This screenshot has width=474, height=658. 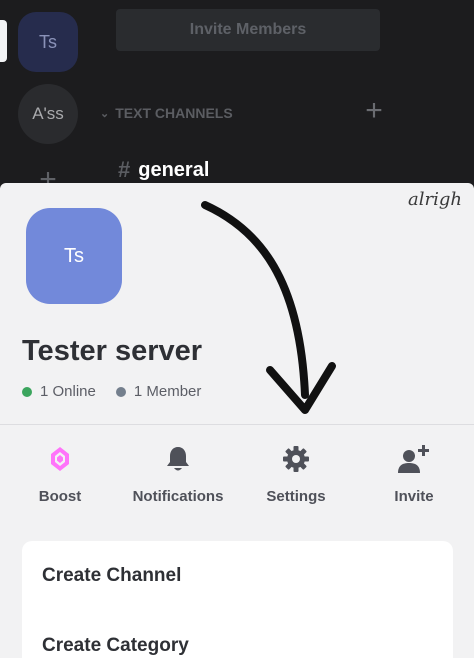 I want to click on channel-general: # general, so click(x=163, y=170).